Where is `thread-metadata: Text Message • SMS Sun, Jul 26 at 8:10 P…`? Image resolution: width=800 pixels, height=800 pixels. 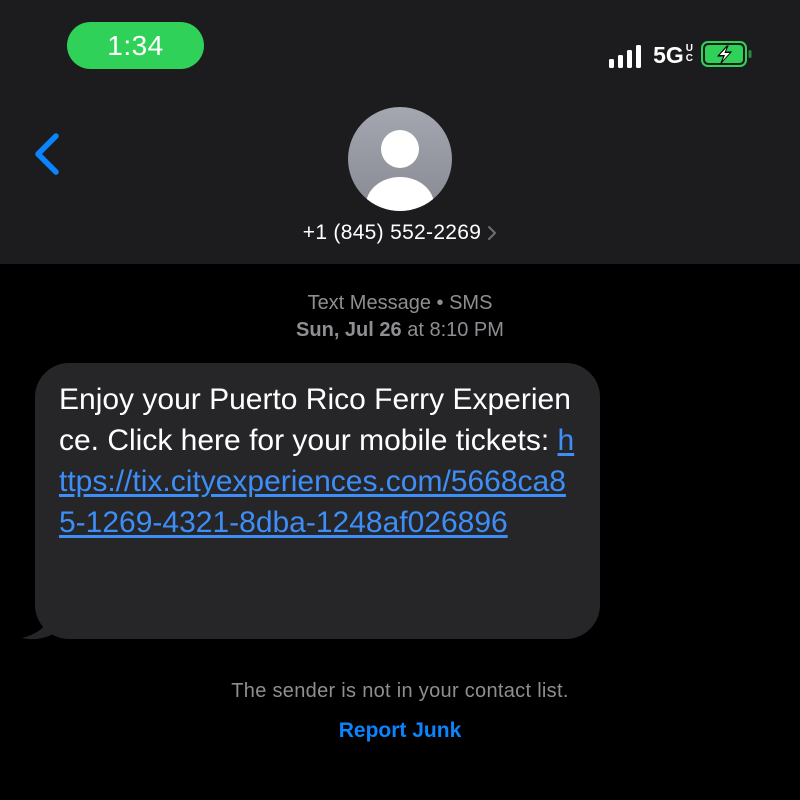 thread-metadata: Text Message • SMS Sun, Jul 26 at 8:10 P… is located at coordinates (400, 317).